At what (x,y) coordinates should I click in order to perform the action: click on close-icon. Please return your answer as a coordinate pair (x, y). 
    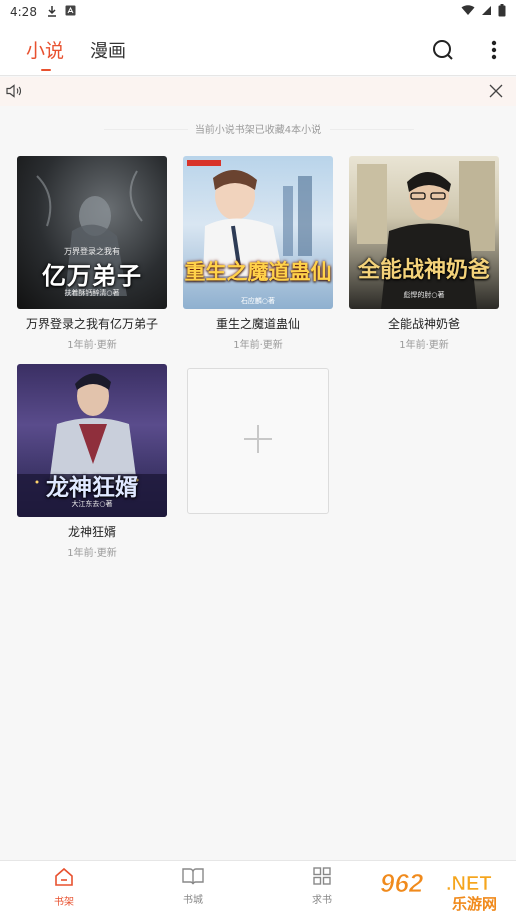
    Looking at the image, I should click on (497, 91).